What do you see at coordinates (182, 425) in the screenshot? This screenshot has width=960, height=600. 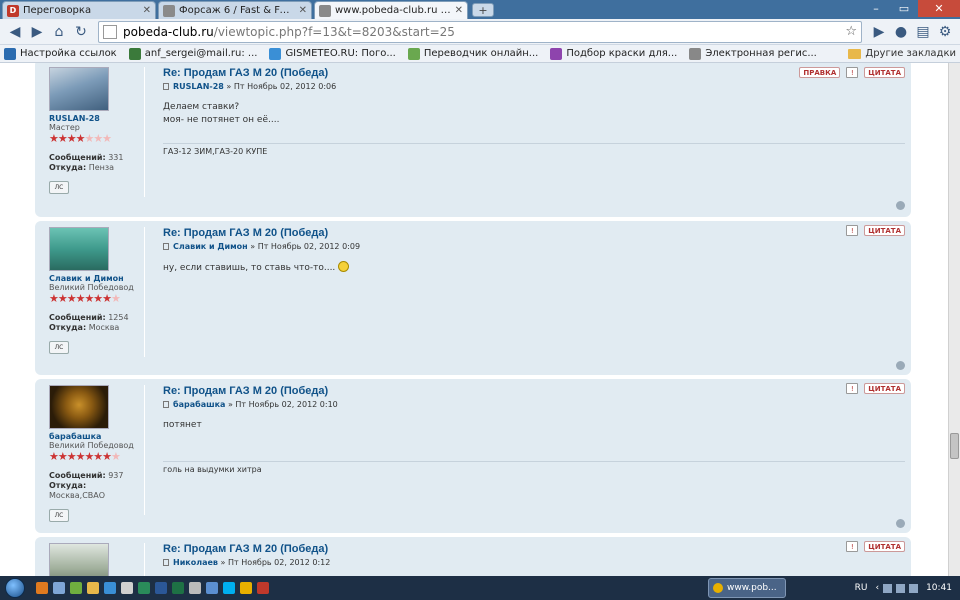 I see `post-text-line: потянет` at bounding box center [182, 425].